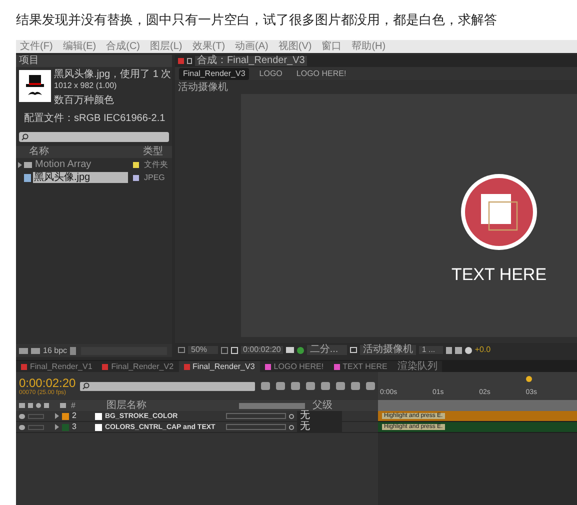 The height and width of the screenshot is (505, 577). Describe the element at coordinates (482, 350) in the screenshot. I see `exposure-value: +0.0` at that location.